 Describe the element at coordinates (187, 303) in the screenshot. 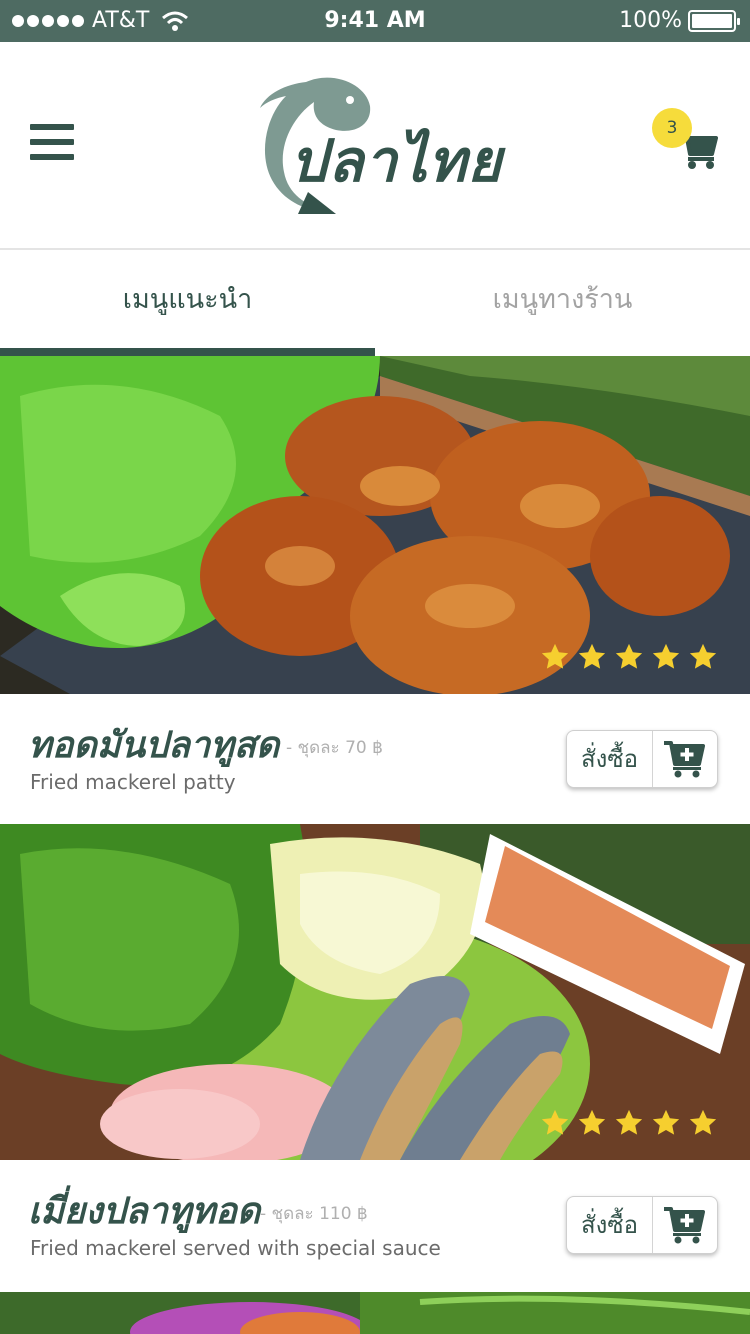

I see `tab-recommended: เมนูแนะนำ` at that location.